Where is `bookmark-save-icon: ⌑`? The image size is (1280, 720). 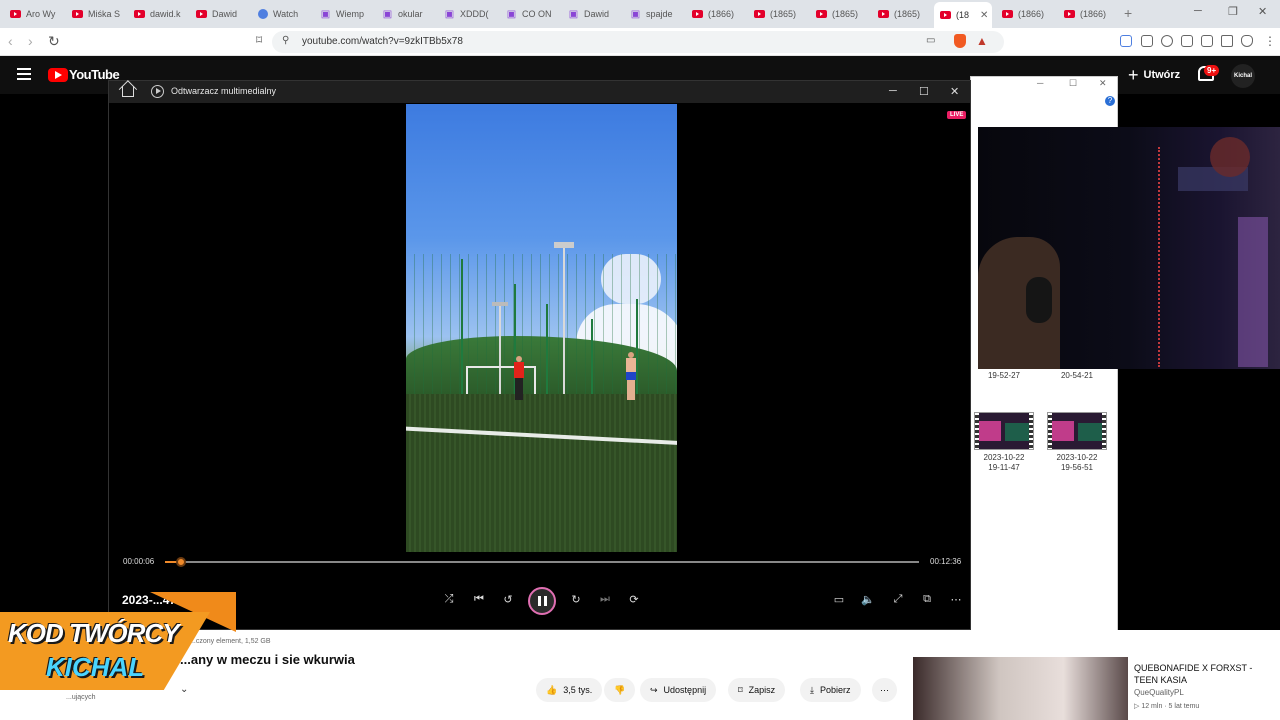 bookmark-save-icon: ⌑ is located at coordinates (740, 689).